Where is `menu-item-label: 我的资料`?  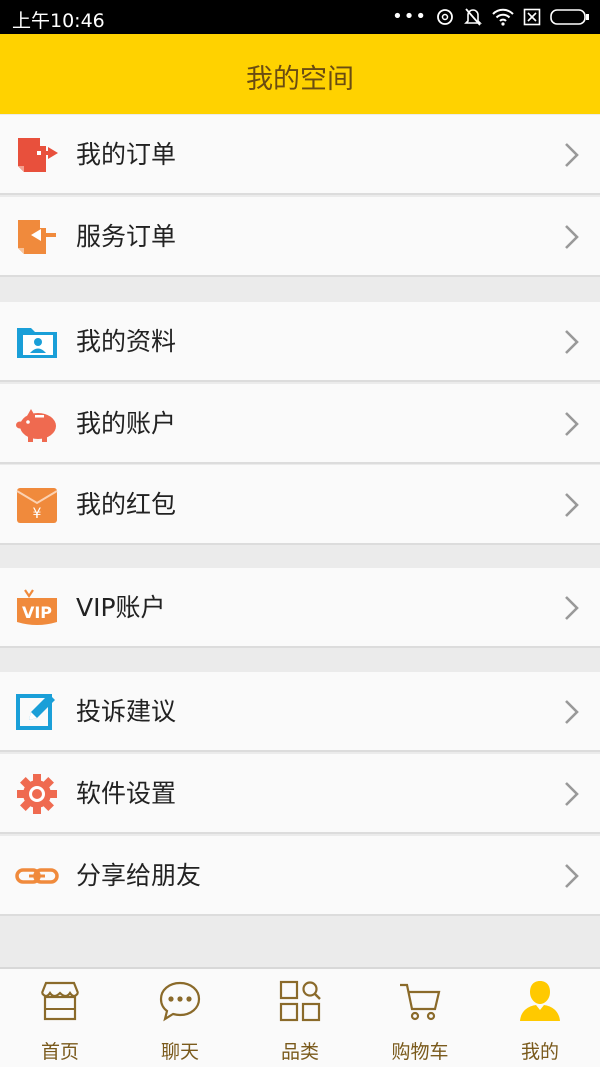
menu-item-label: 我的资料 is located at coordinates (126, 341).